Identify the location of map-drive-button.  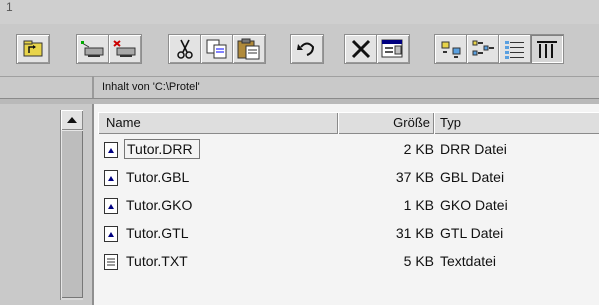
(93, 49).